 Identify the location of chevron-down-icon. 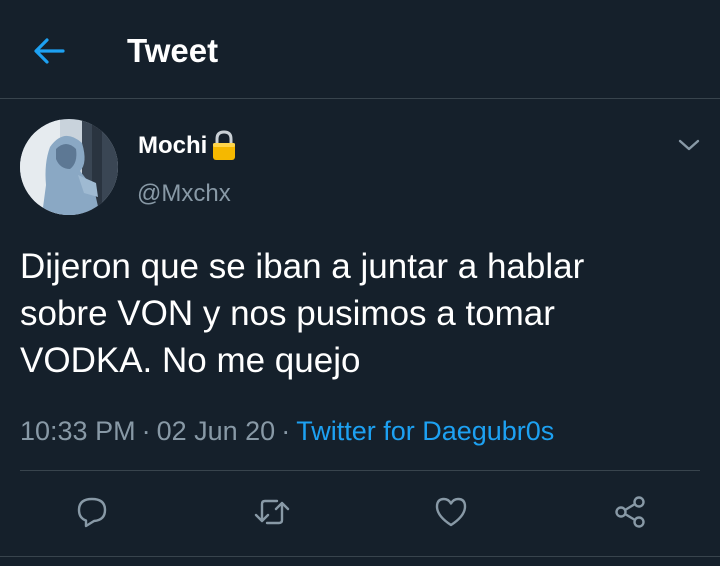
(689, 145).